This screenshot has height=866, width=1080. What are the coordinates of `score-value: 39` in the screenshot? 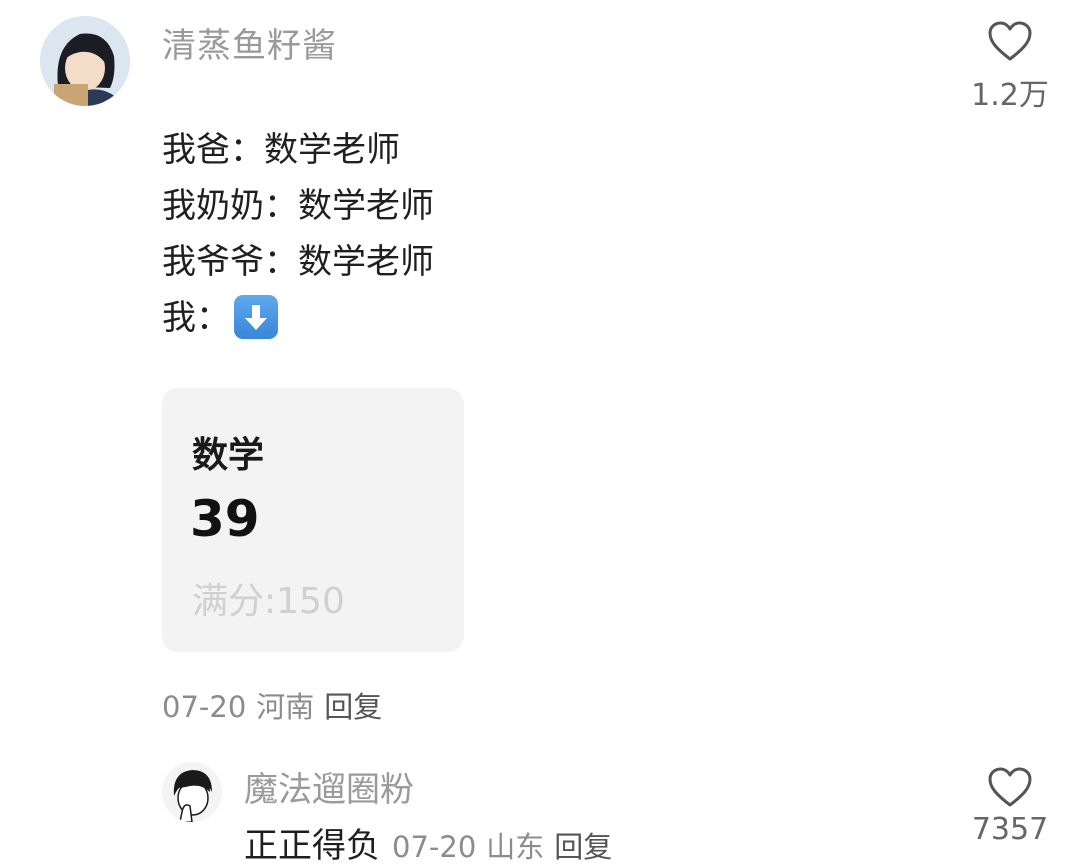 It's located at (225, 519).